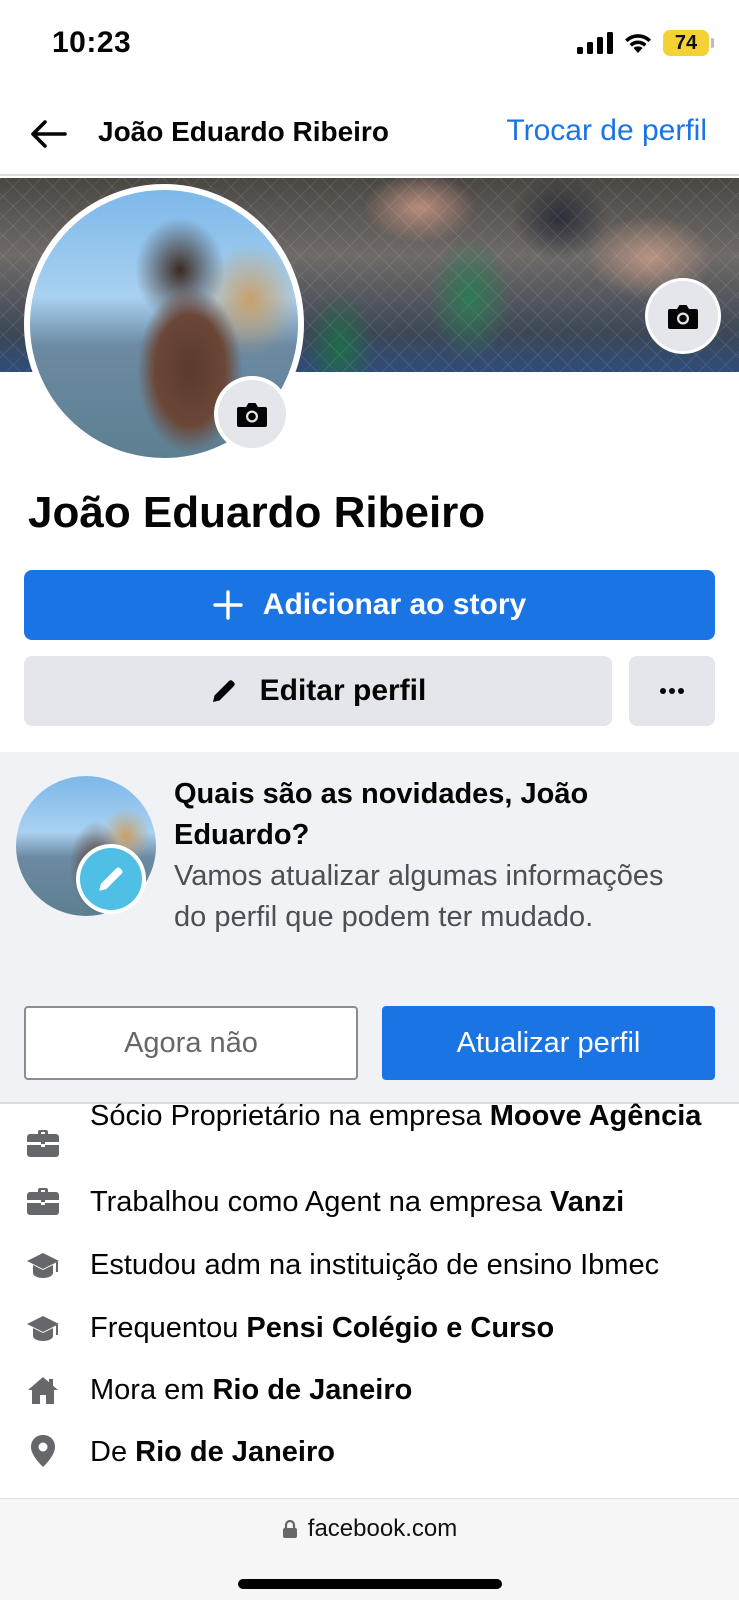 This screenshot has height=1600, width=739. Describe the element at coordinates (382, 1528) in the screenshot. I see `url-text: facebook.com` at that location.